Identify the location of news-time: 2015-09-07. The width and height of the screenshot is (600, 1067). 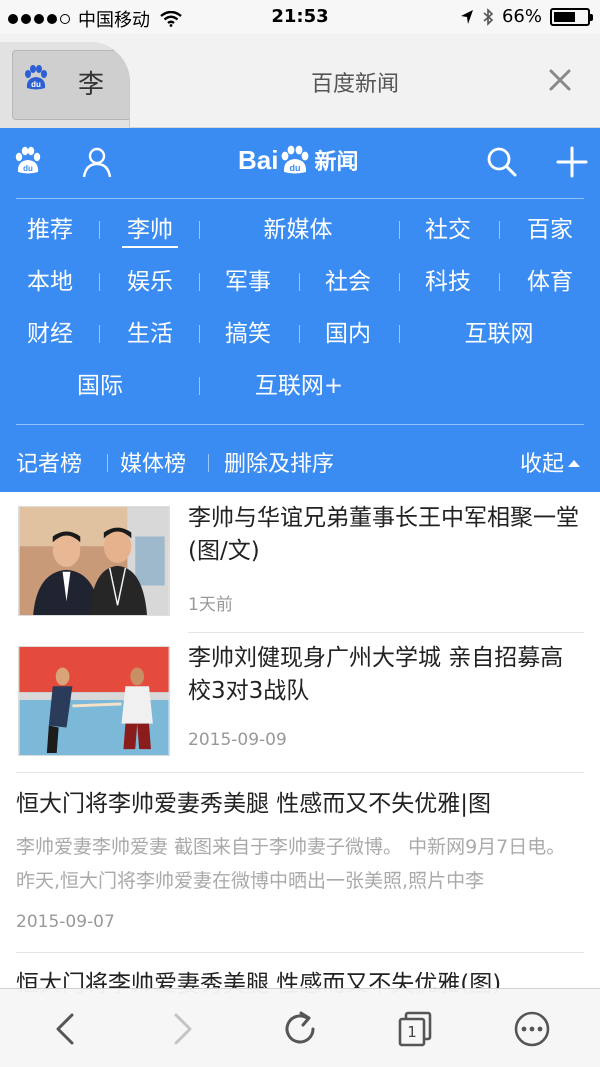
(65, 922).